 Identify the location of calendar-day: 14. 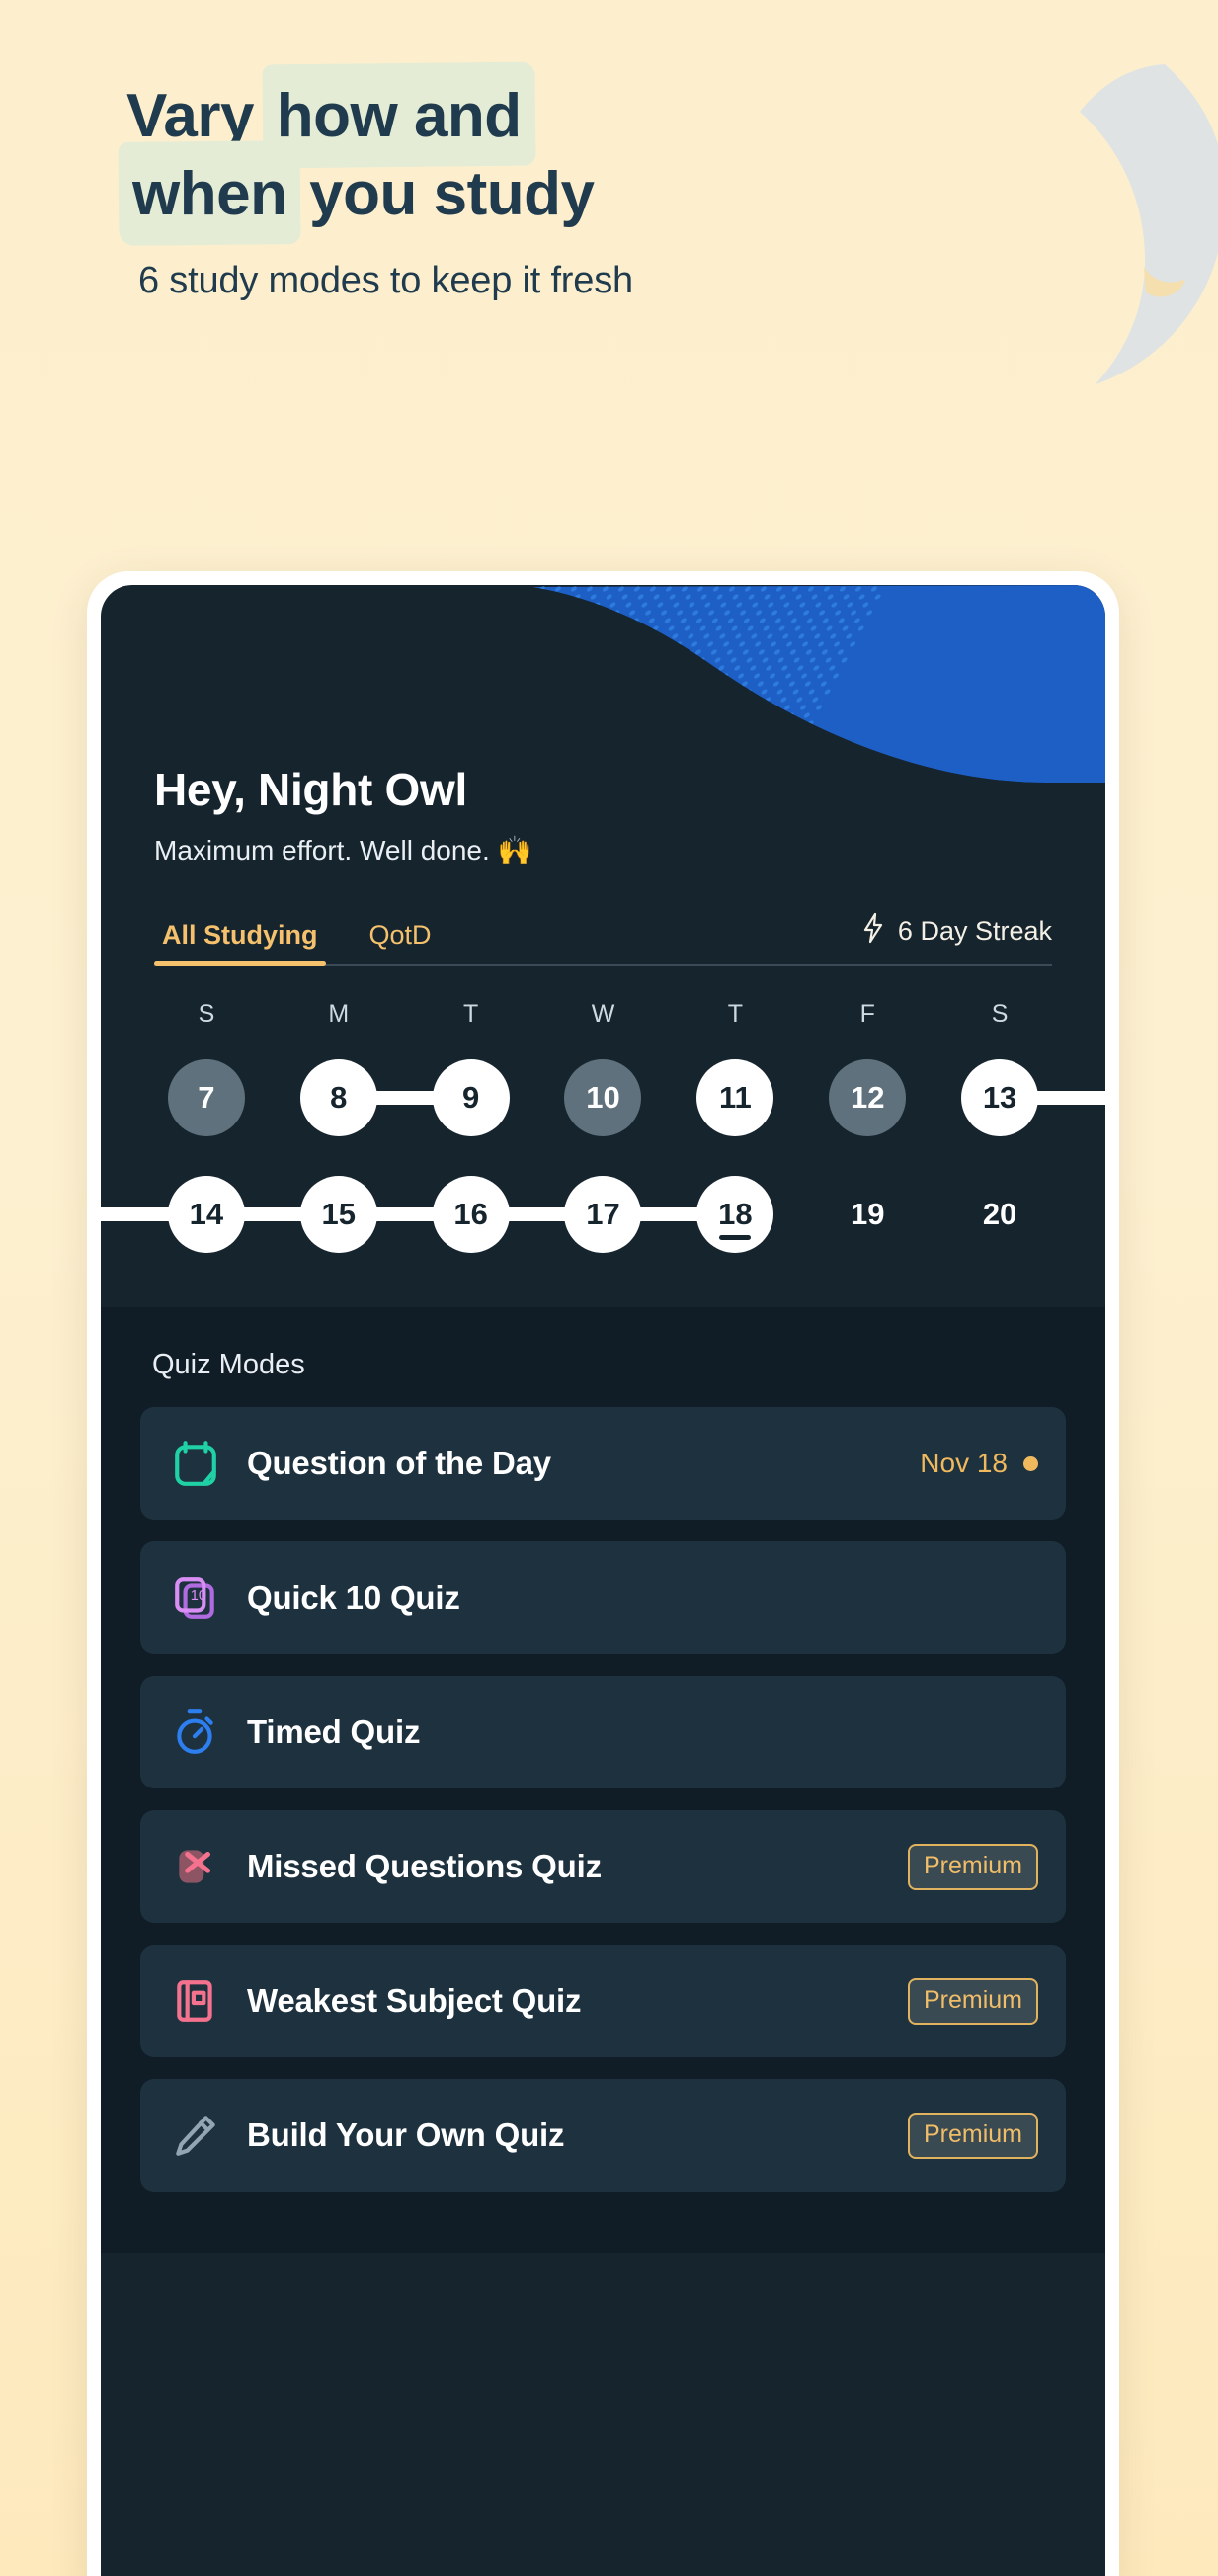
(188, 1214).